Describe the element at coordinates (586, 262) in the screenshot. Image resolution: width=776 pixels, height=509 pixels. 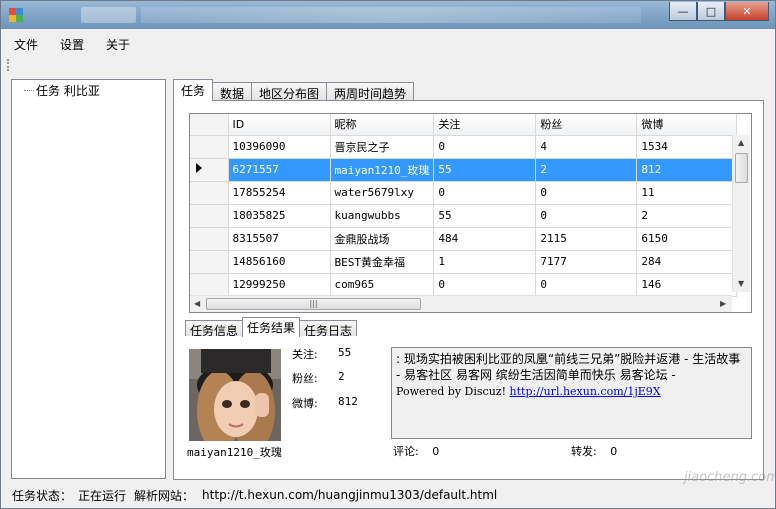
I see `cell-fans: 7177` at that location.